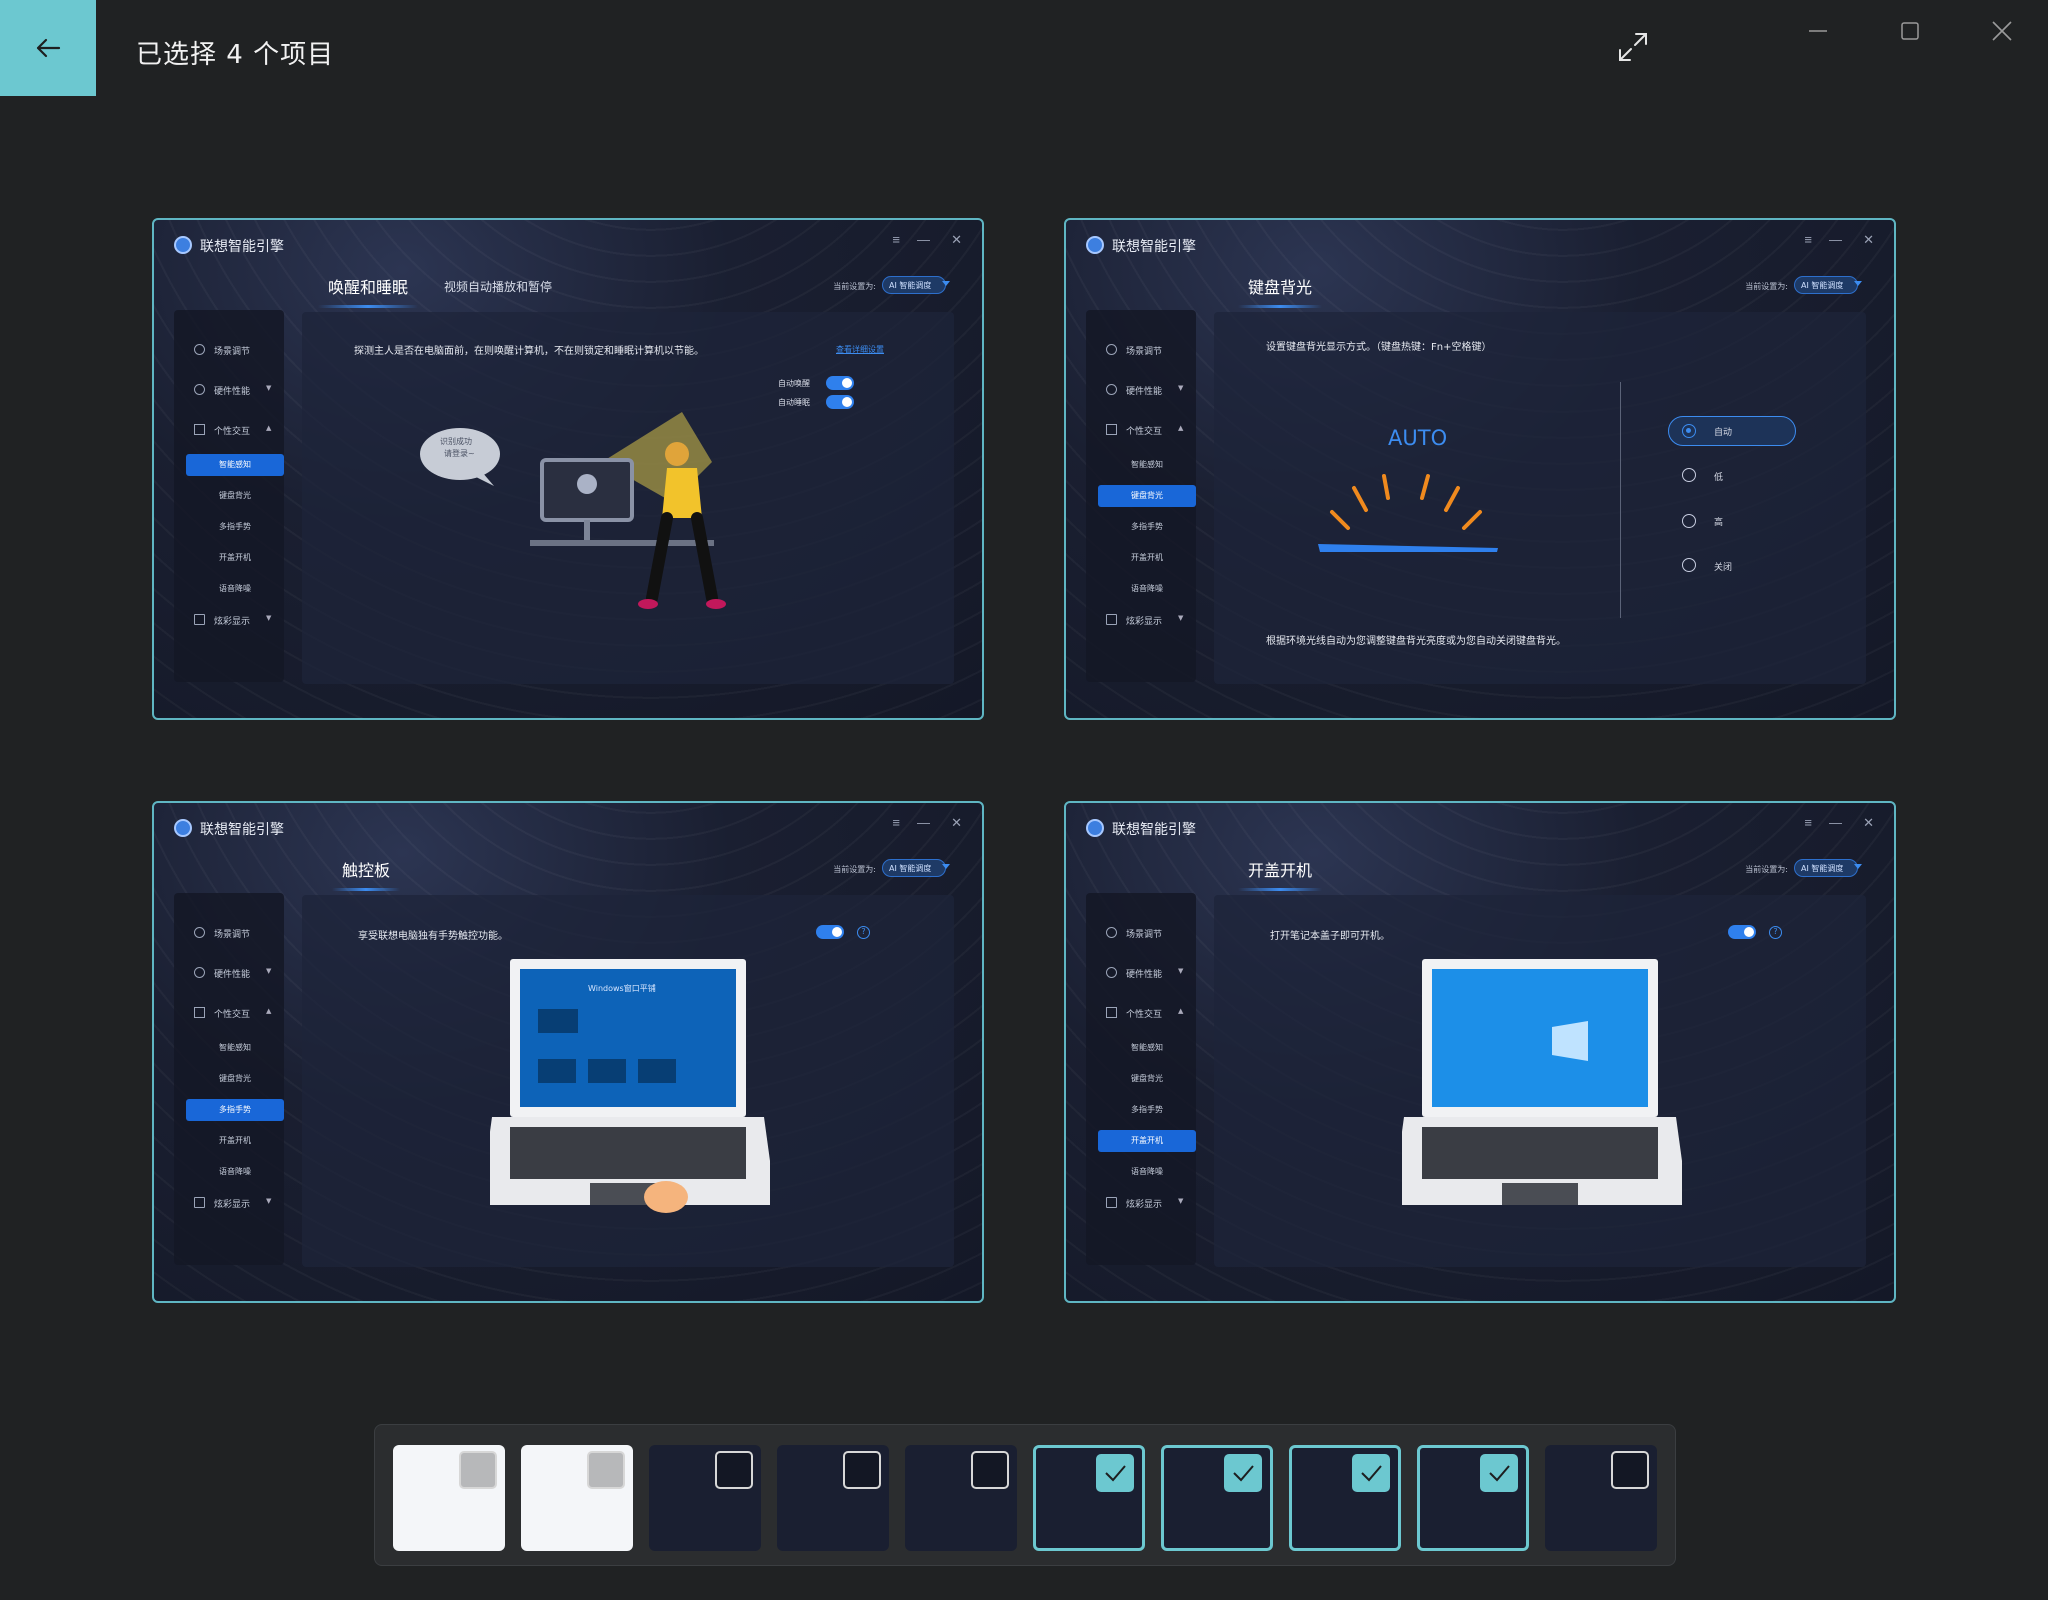  I want to click on feature-subtab: 视频自动播放和暂停, so click(498, 286).